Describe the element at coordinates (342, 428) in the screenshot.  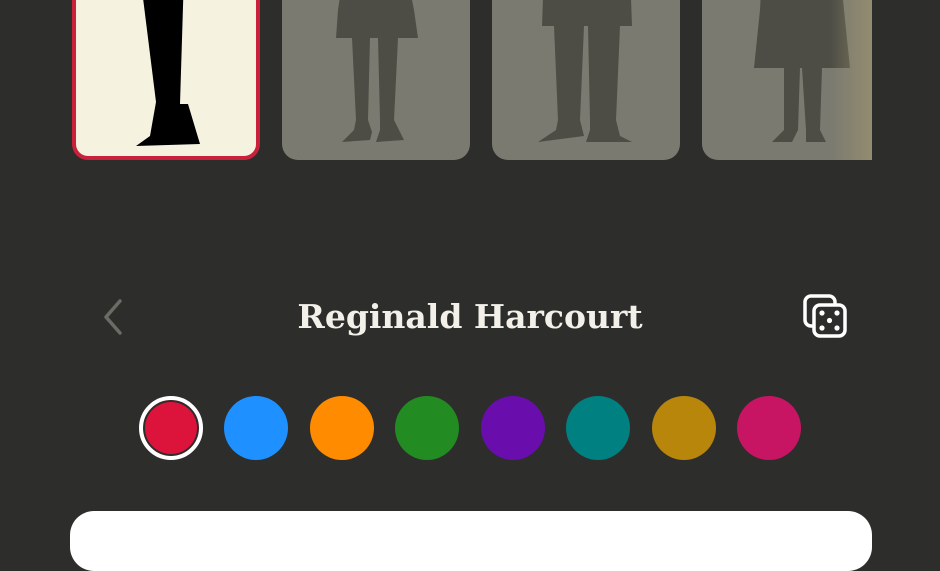
I see `swatch-orange` at that location.